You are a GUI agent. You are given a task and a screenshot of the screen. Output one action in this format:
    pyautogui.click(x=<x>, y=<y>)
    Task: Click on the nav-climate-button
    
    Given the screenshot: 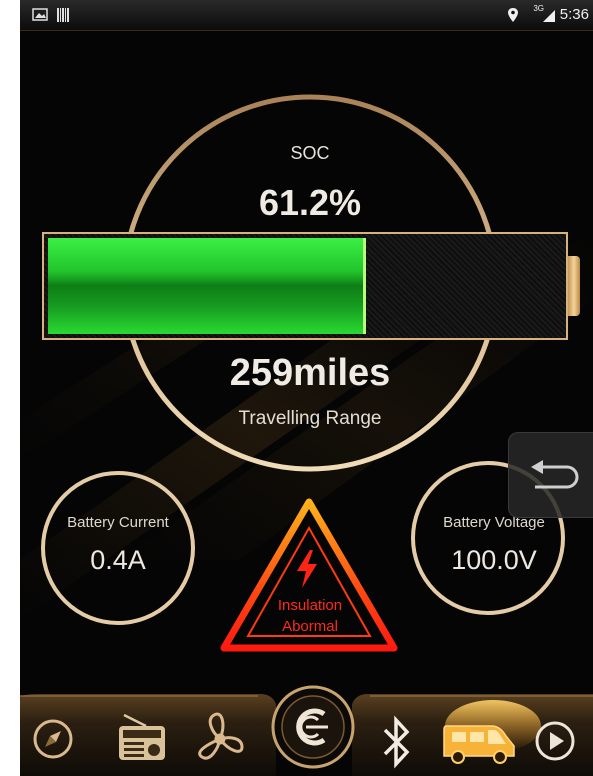 What is the action you would take?
    pyautogui.click(x=220, y=739)
    